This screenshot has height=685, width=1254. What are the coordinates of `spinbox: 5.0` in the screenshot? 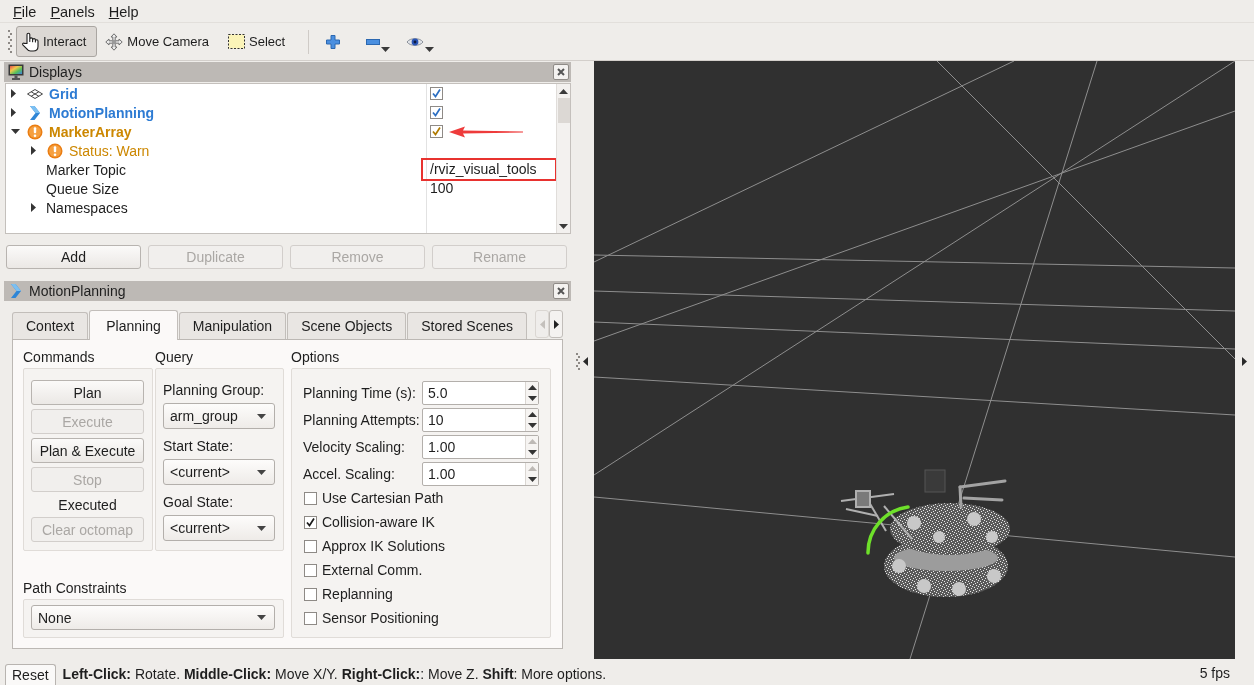 It's located at (480, 393).